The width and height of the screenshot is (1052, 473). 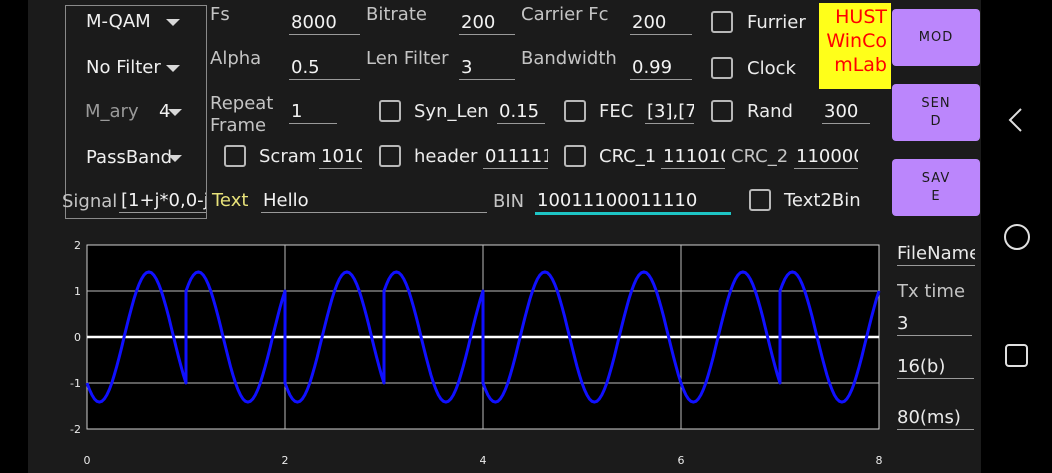 I want to click on bin-label: BIN, so click(x=509, y=201).